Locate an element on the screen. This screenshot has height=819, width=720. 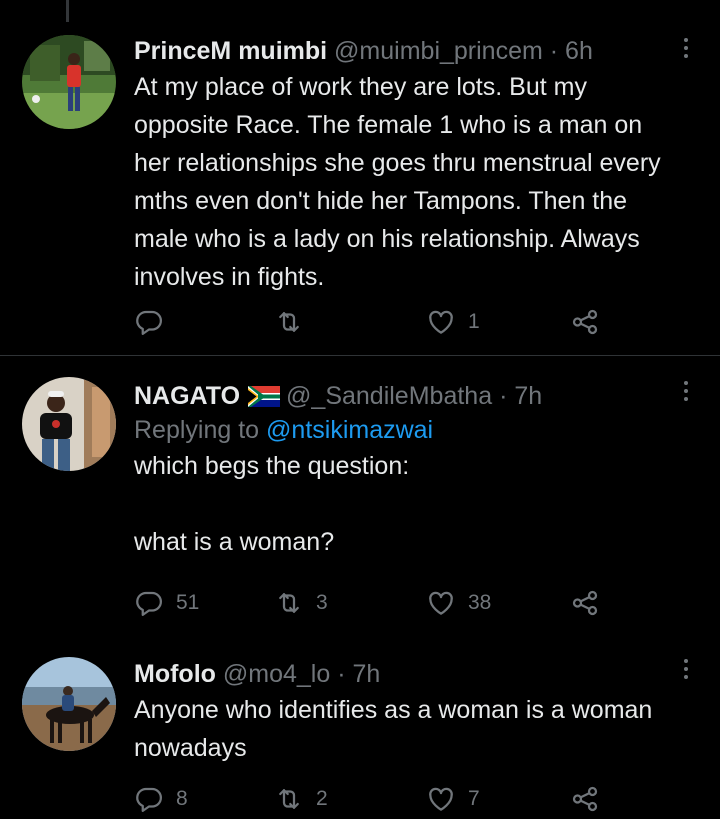
like-count: 1 is located at coordinates (474, 321).